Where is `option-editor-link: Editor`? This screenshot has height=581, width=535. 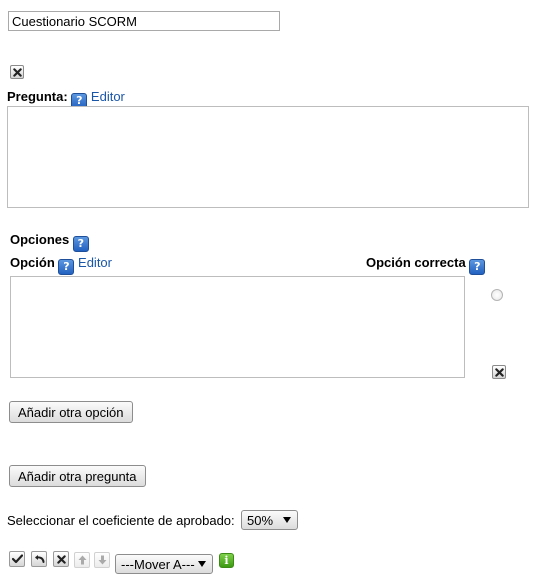
option-editor-link: Editor is located at coordinates (95, 262).